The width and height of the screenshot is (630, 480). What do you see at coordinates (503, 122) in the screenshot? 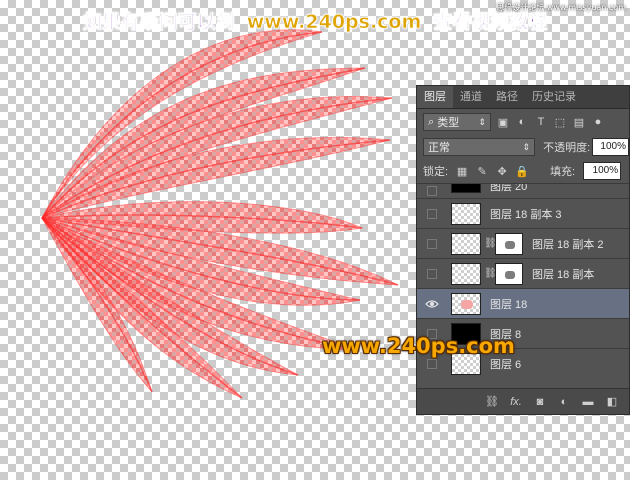
I see `pixel-filter-icon: ▣` at bounding box center [503, 122].